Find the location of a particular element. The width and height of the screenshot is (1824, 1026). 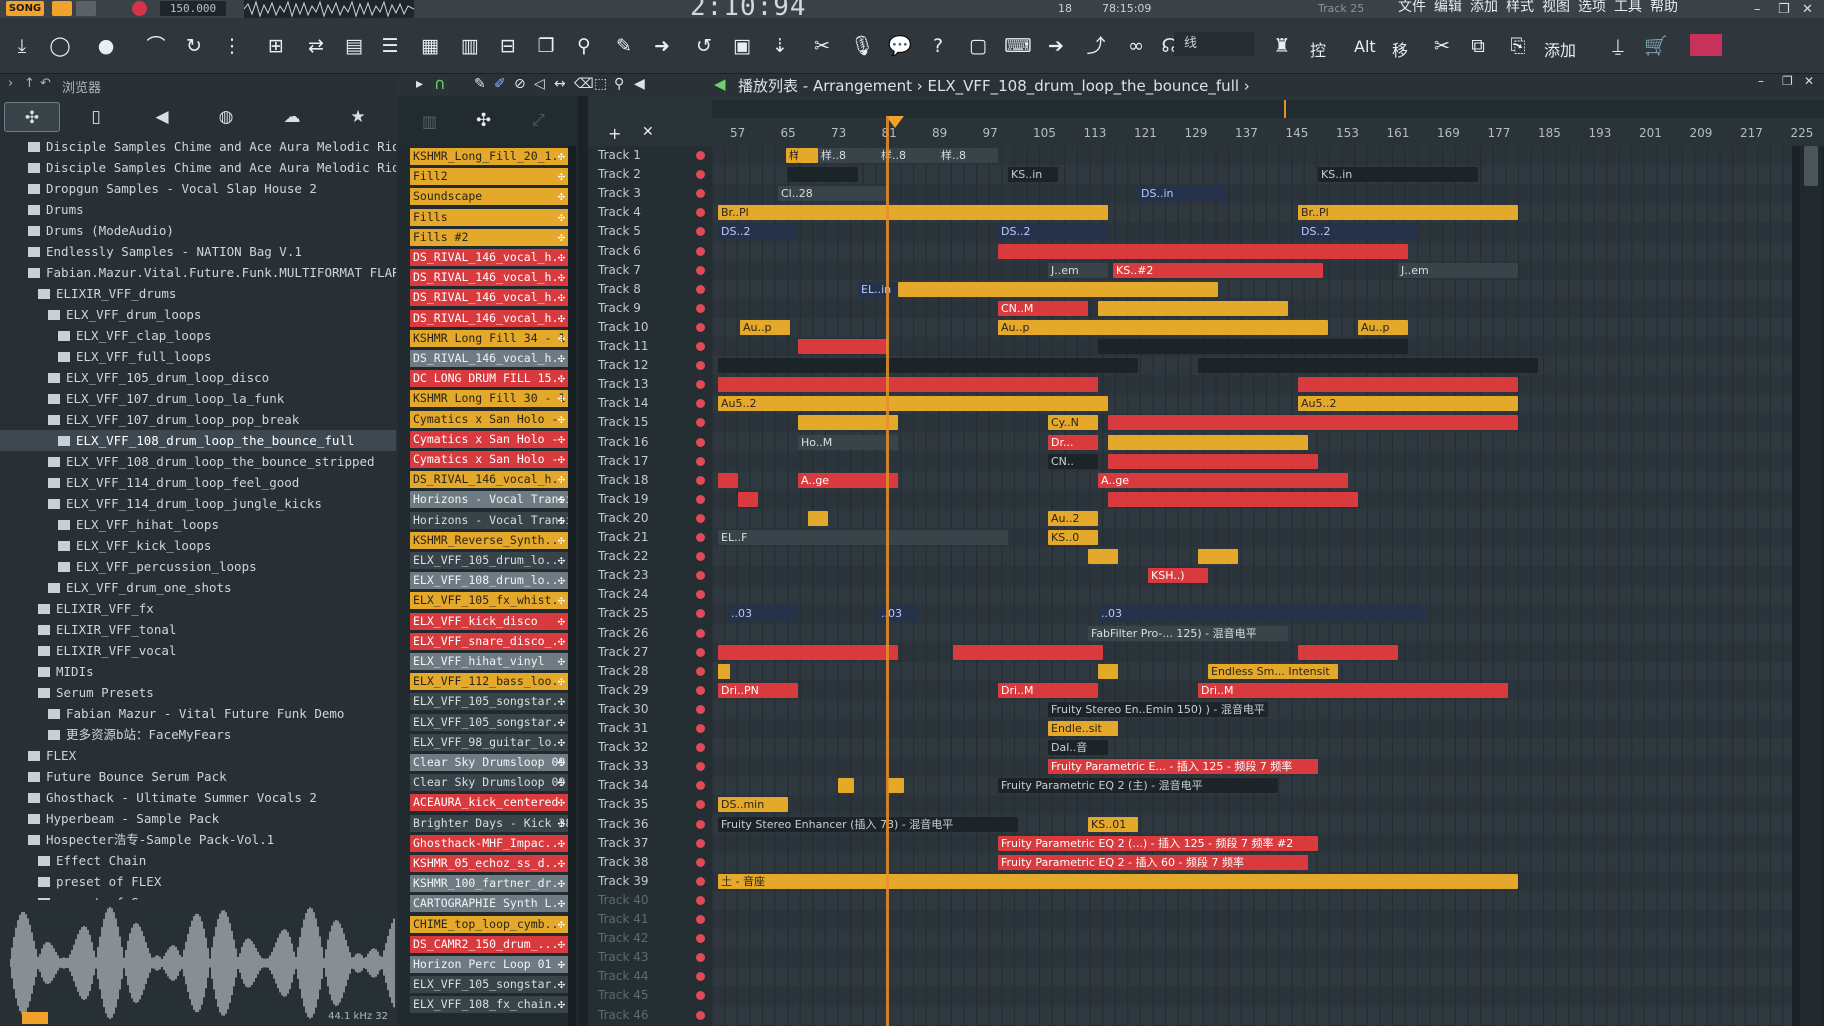

picker-clip: Cymatics x San Holo - ...✣ is located at coordinates (489, 459).